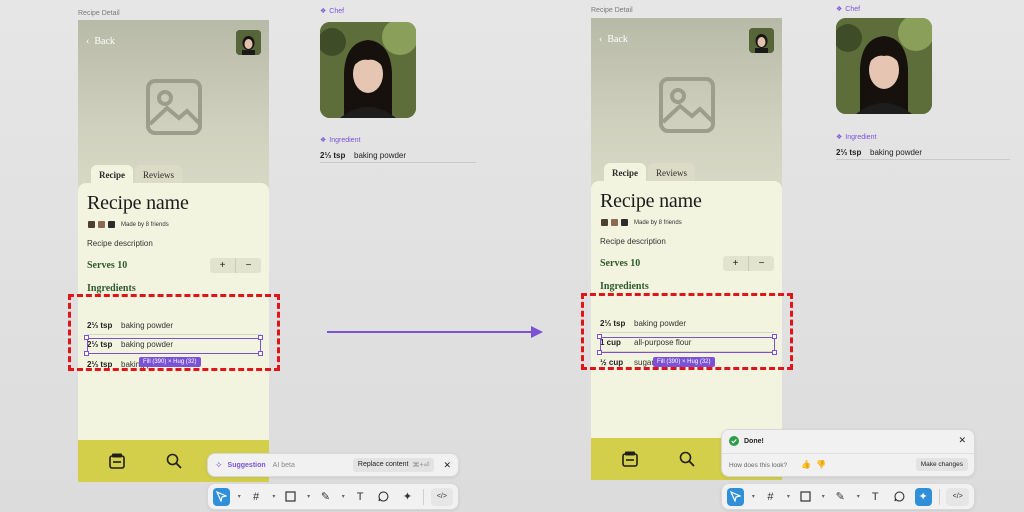 This screenshot has width=1024, height=512. I want to click on ingredient-amount: 2⅓ tsp, so click(333, 155).